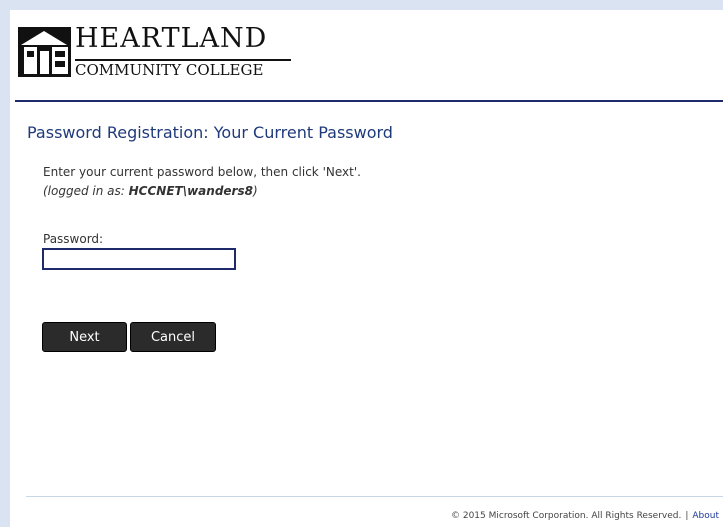 This screenshot has width=723, height=527. I want to click on logged-in-suffix: ), so click(255, 191).